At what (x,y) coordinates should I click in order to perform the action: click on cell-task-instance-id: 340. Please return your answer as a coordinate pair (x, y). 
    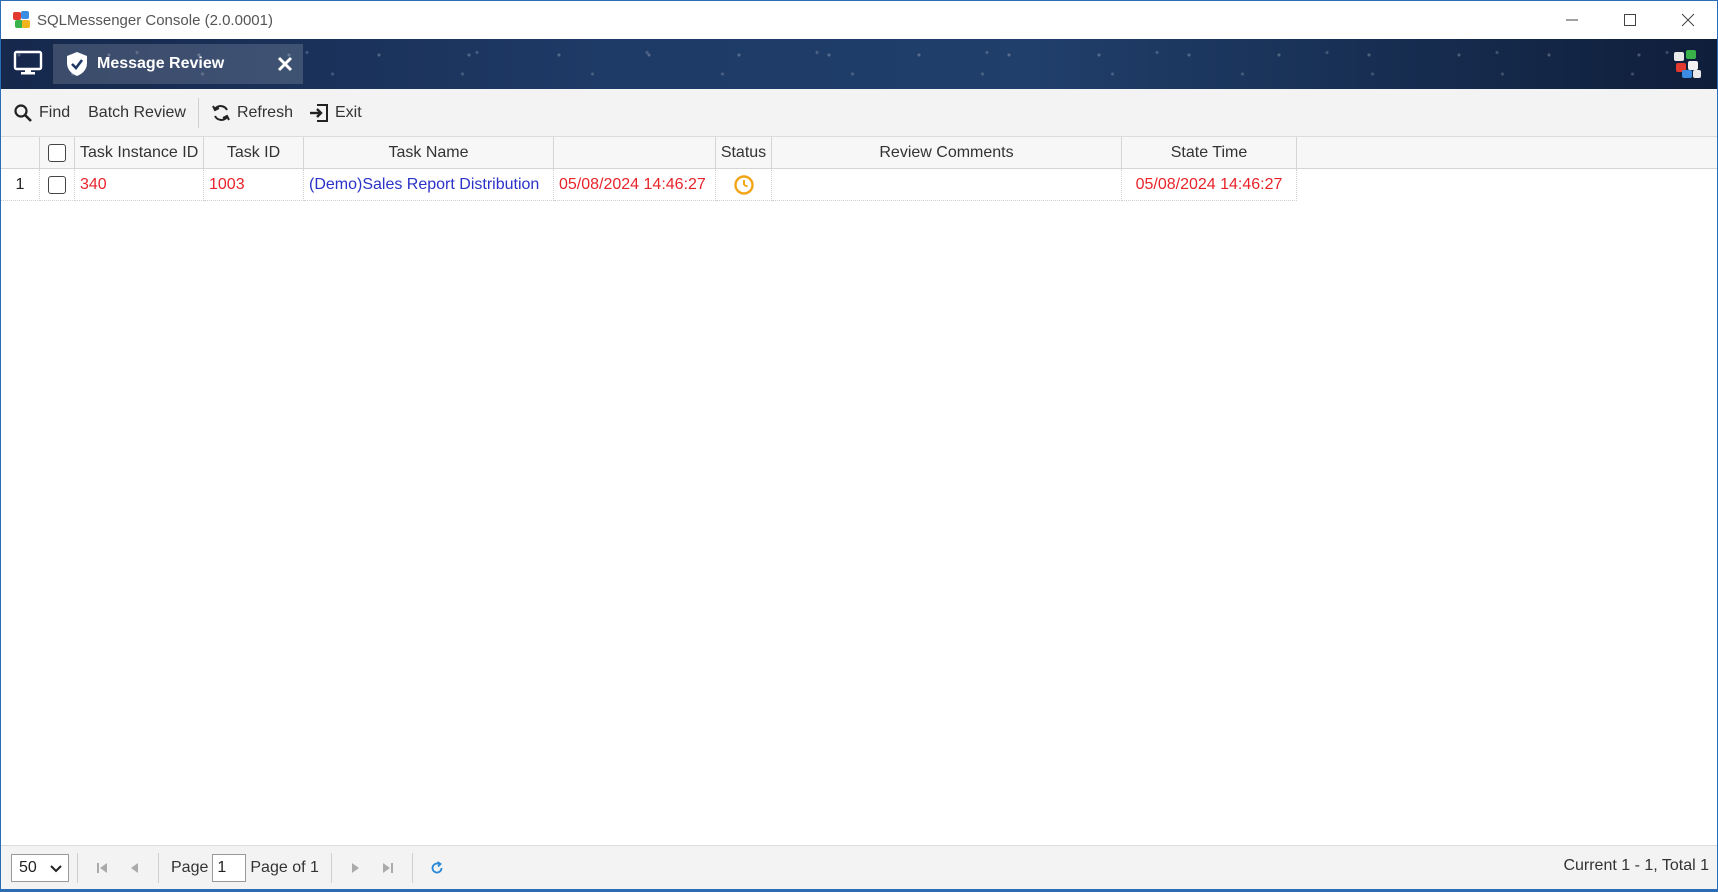
    Looking at the image, I should click on (139, 185).